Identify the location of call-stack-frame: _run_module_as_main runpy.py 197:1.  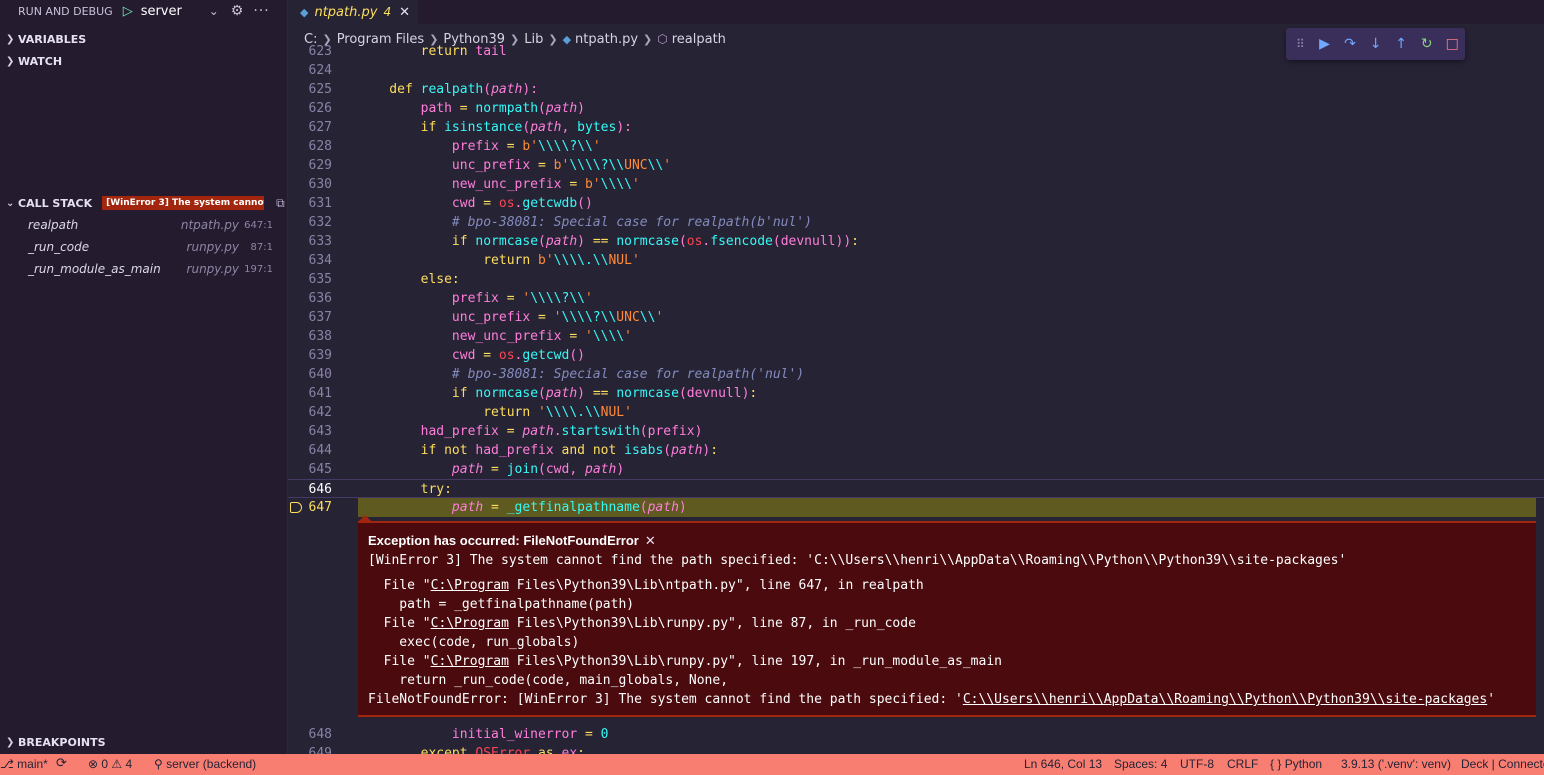
(143, 269).